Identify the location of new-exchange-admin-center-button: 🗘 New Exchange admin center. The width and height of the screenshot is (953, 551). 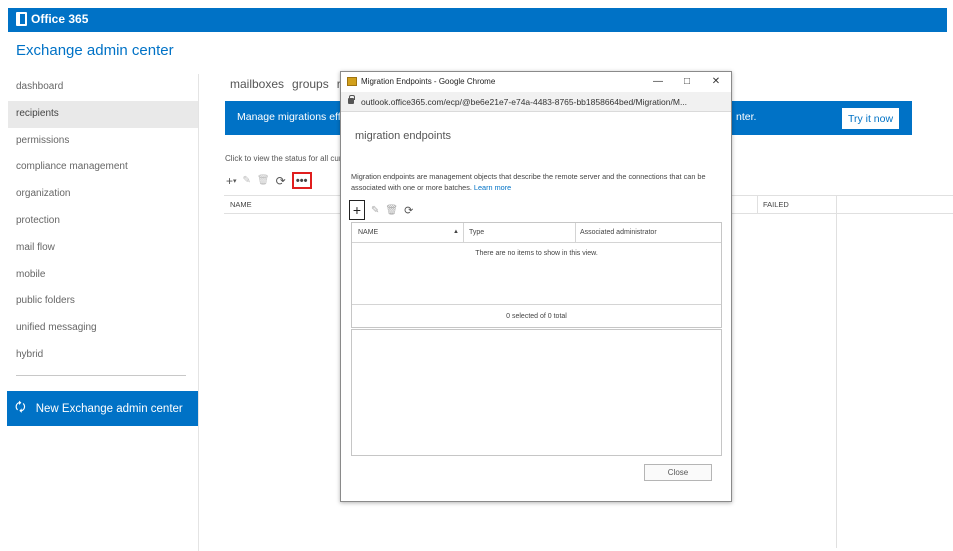
(102, 408).